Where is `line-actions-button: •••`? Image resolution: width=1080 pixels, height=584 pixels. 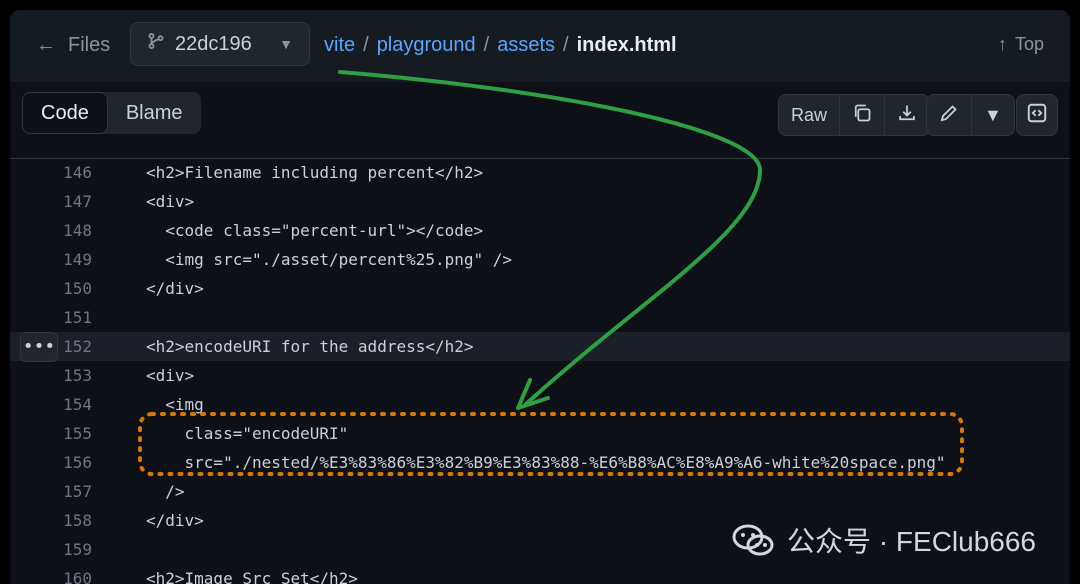 line-actions-button: ••• is located at coordinates (39, 346).